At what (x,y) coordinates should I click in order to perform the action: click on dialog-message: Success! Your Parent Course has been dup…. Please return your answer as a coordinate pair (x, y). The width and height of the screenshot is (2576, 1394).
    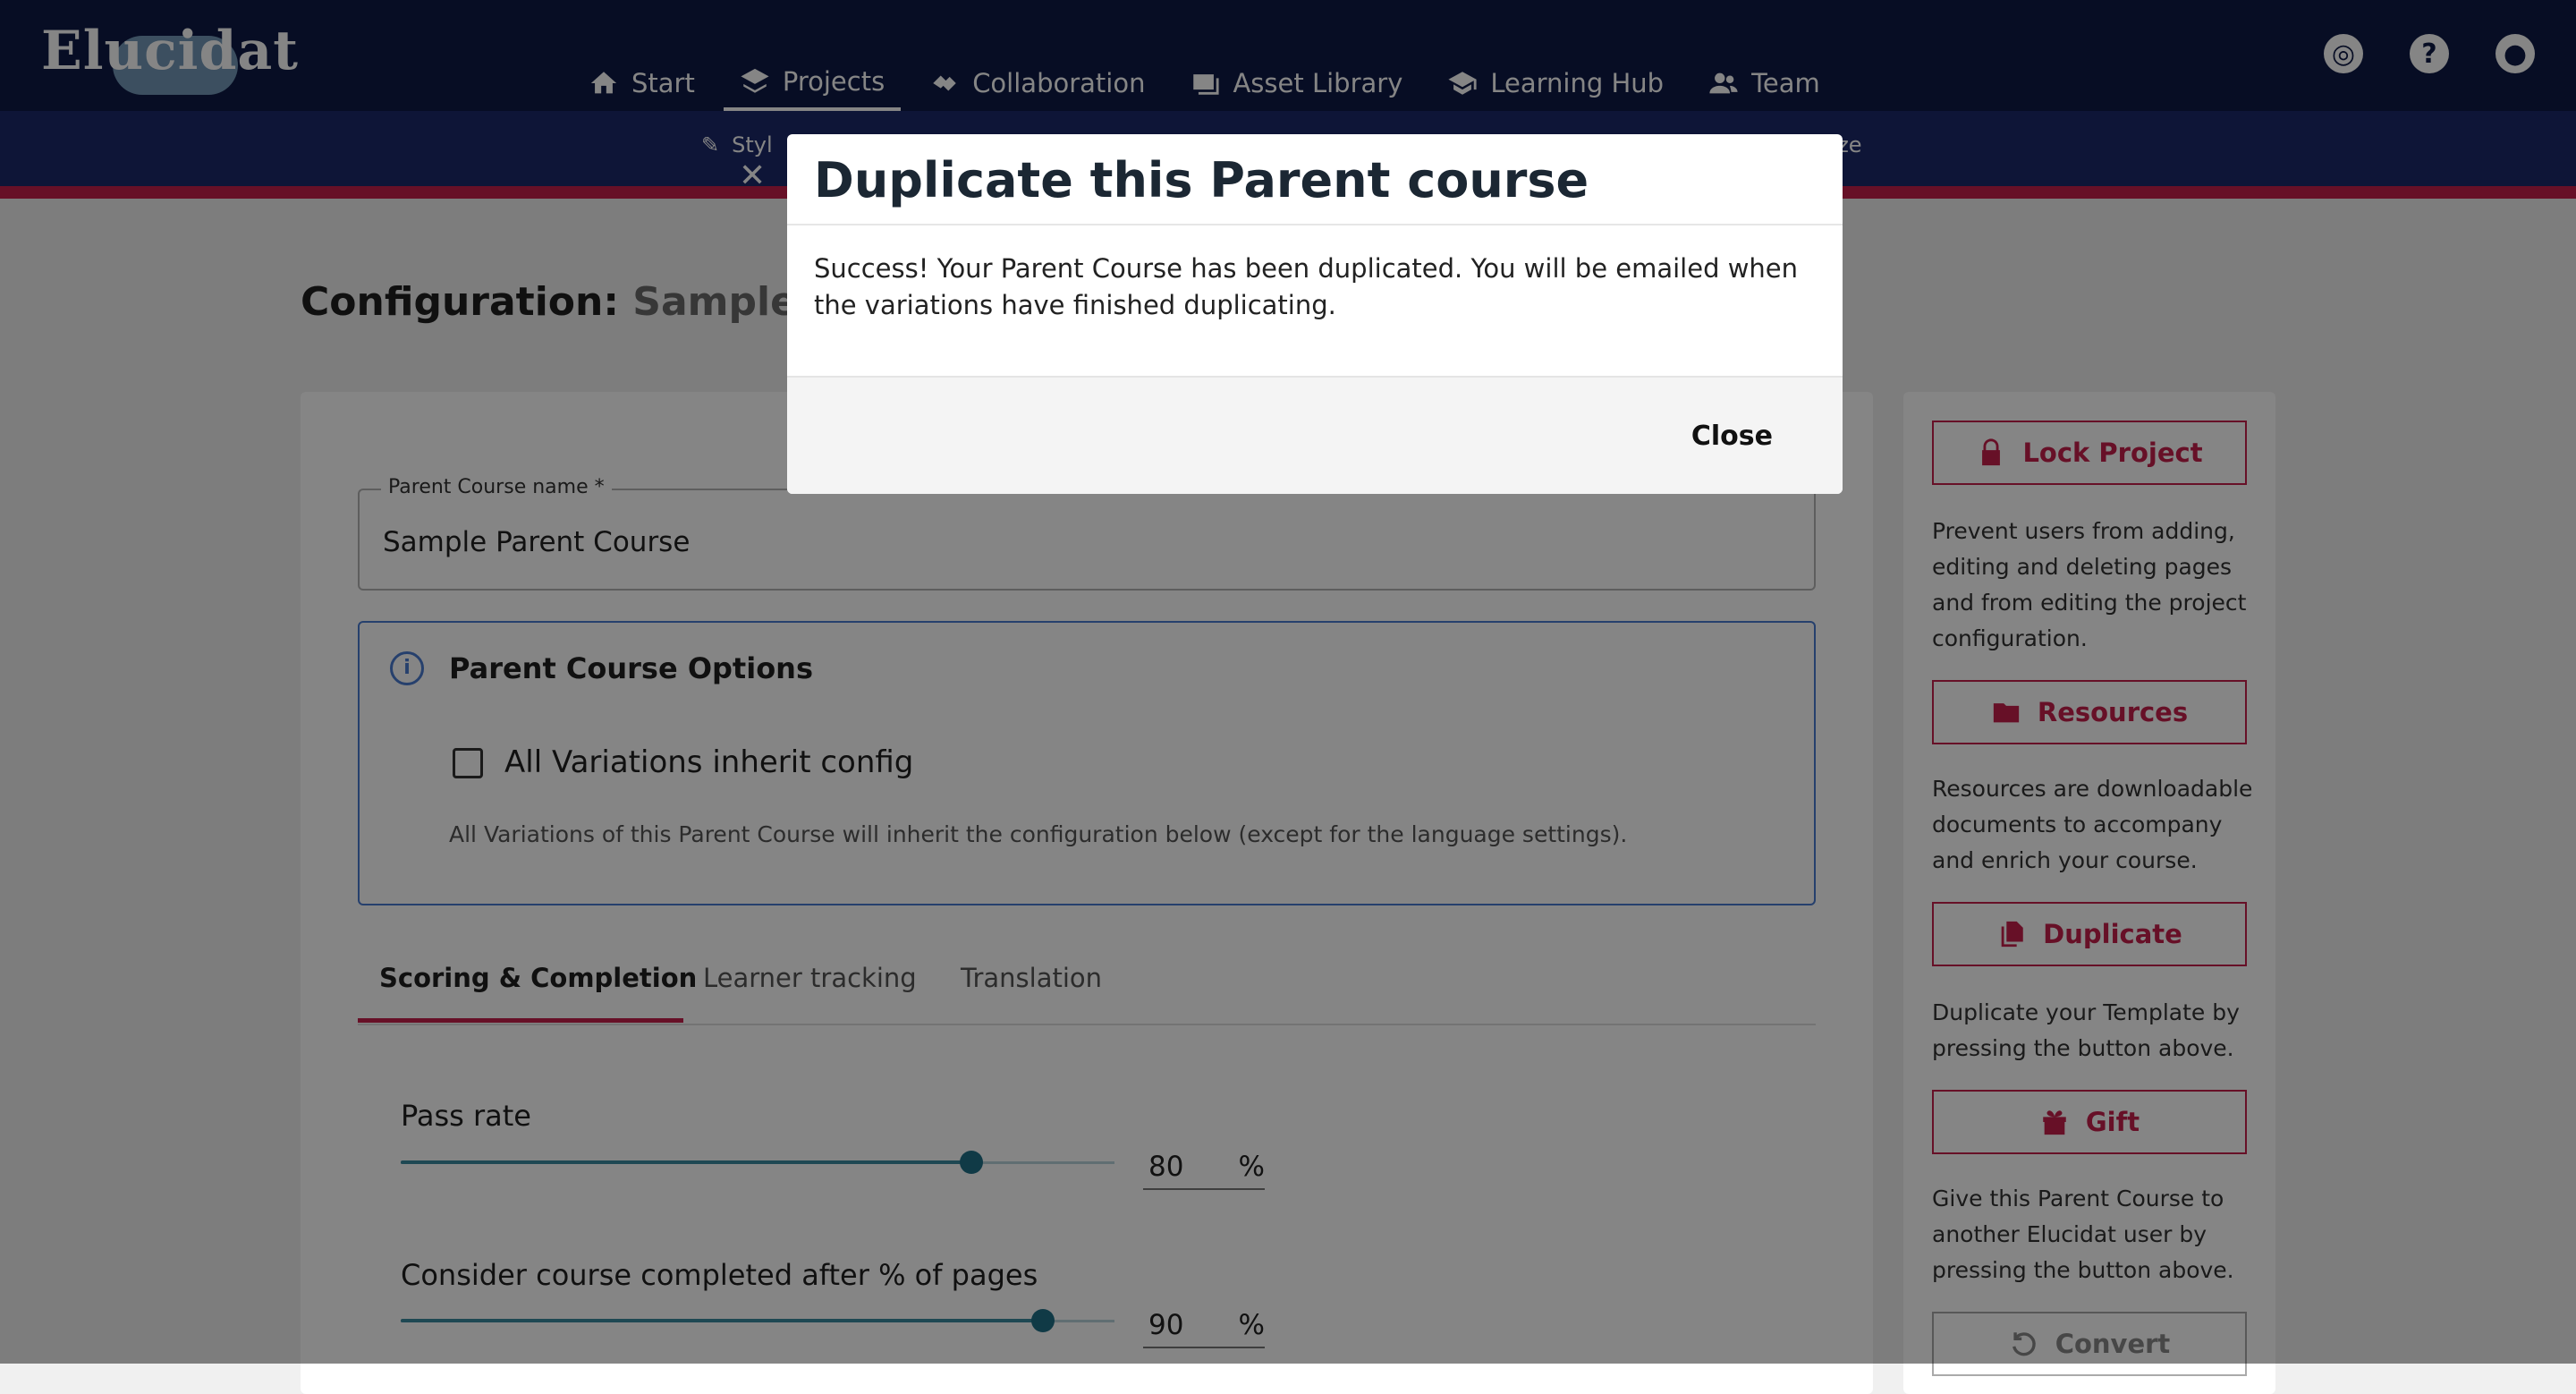
    Looking at the image, I should click on (1306, 286).